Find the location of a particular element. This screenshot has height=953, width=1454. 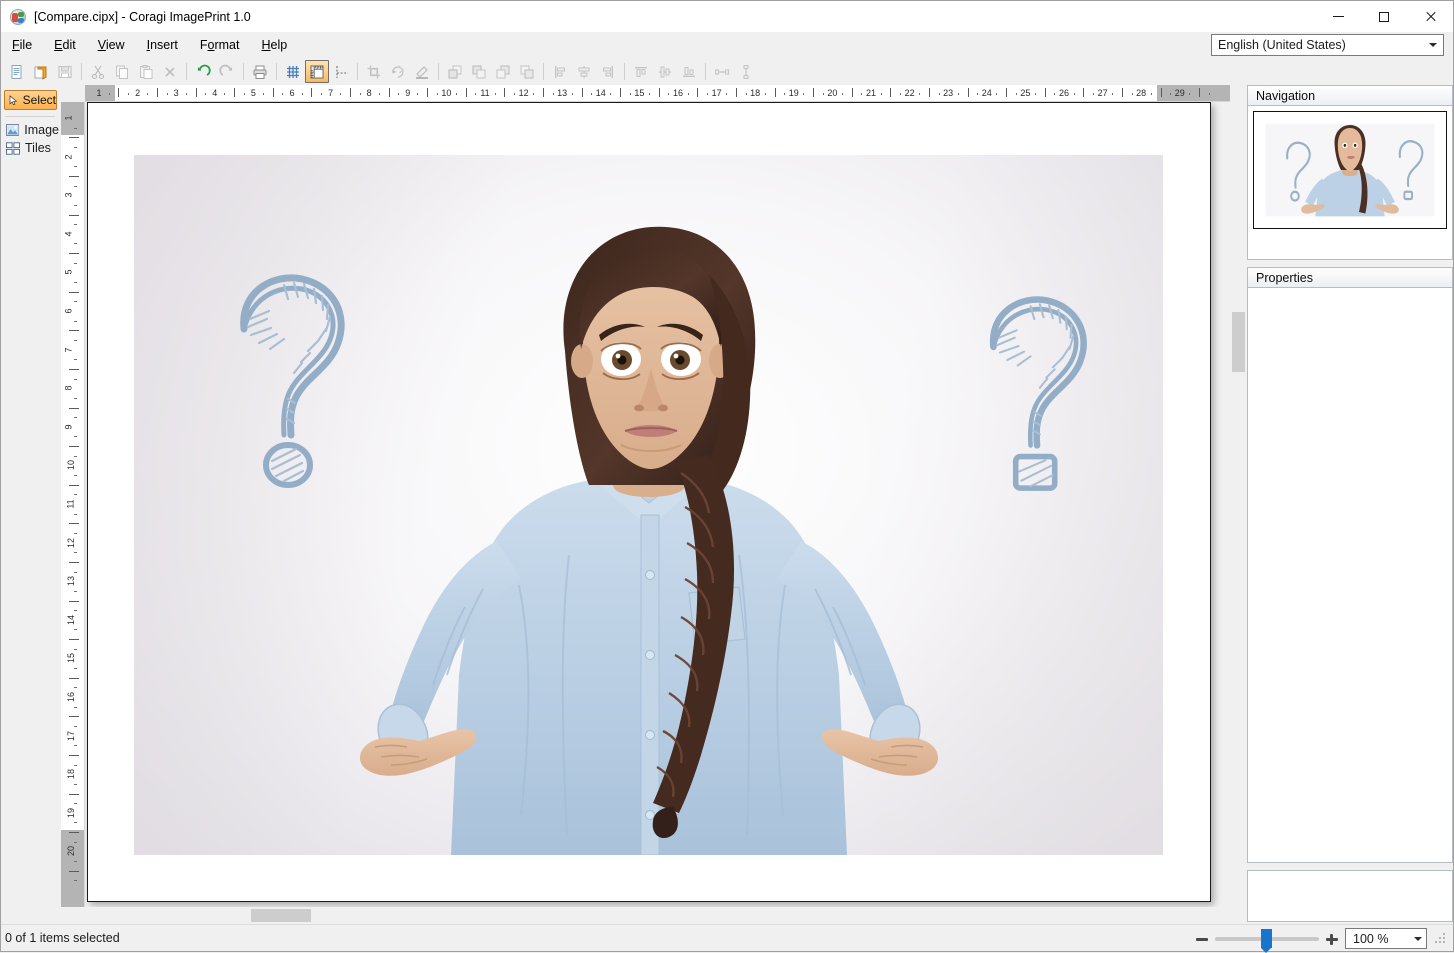

menu-help: Help is located at coordinates (274, 45).